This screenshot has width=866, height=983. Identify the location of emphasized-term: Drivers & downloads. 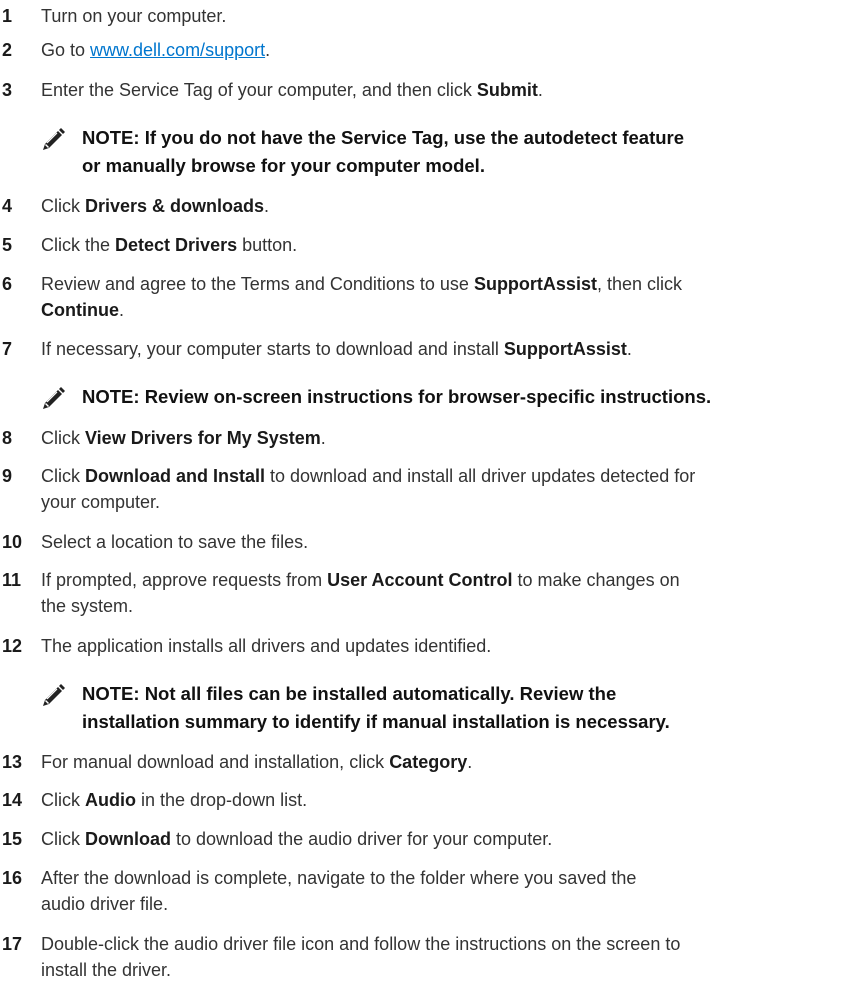
(175, 206).